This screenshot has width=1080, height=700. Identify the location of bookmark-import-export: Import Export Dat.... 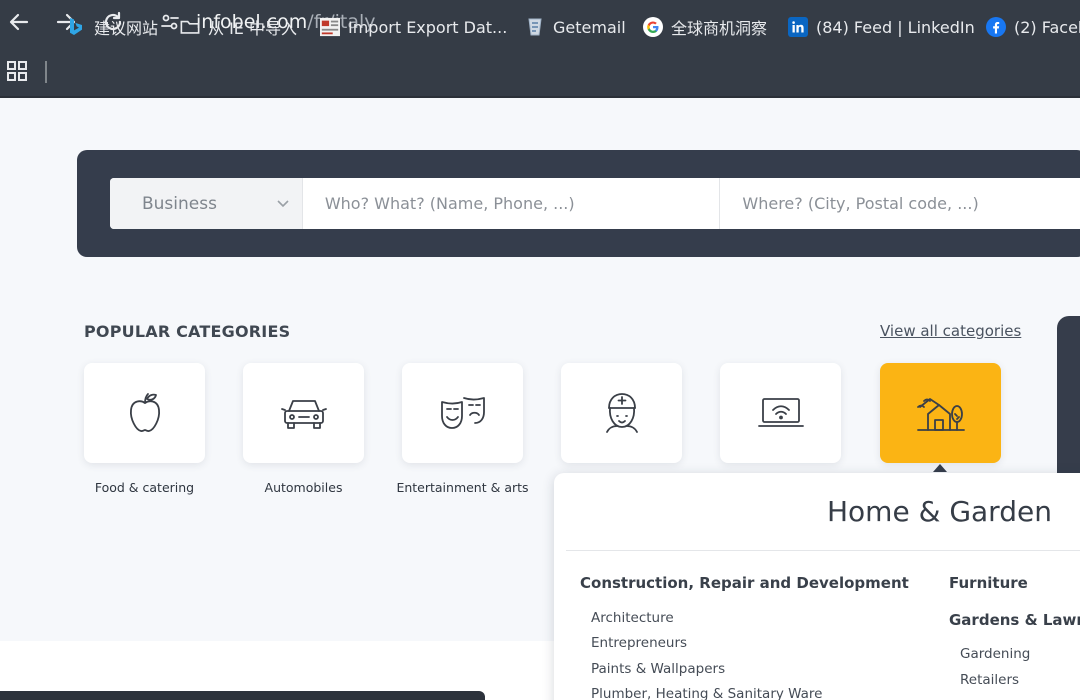
(413, 27).